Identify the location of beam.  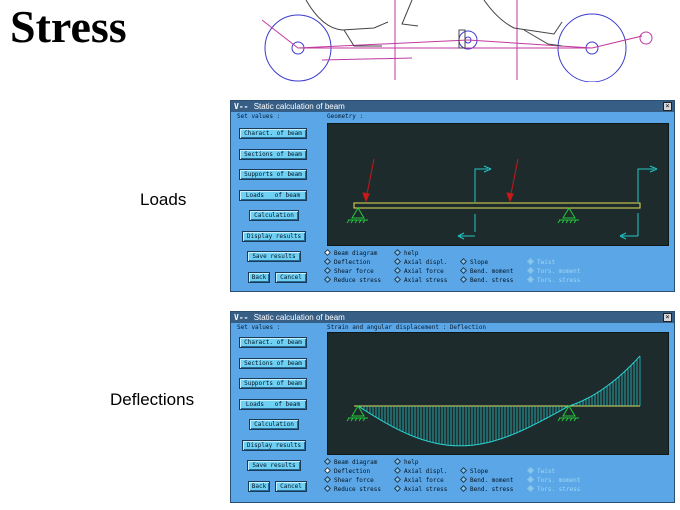
(497, 205).